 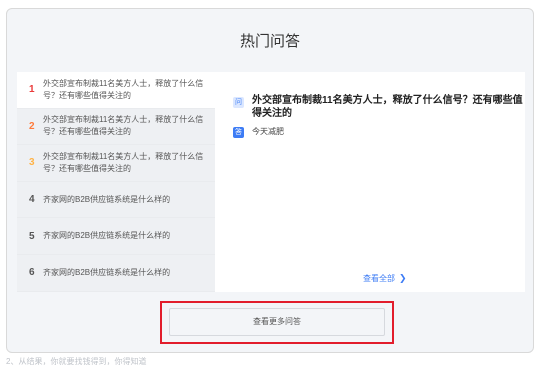 I want to click on rank-number: 5, so click(x=32, y=236).